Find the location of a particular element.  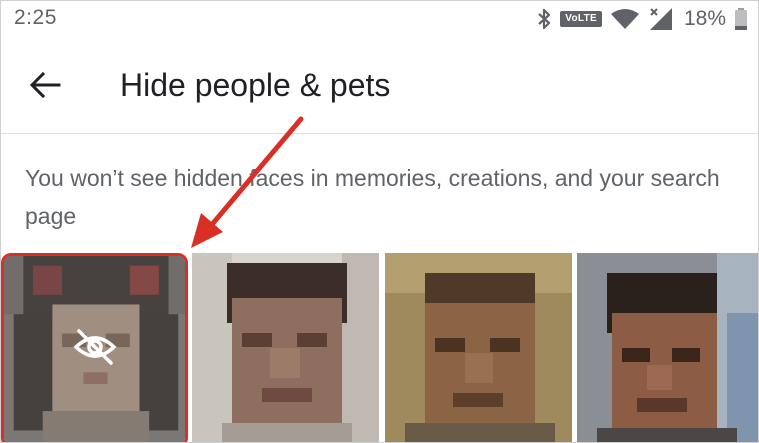

battery-icon is located at coordinates (741, 19).